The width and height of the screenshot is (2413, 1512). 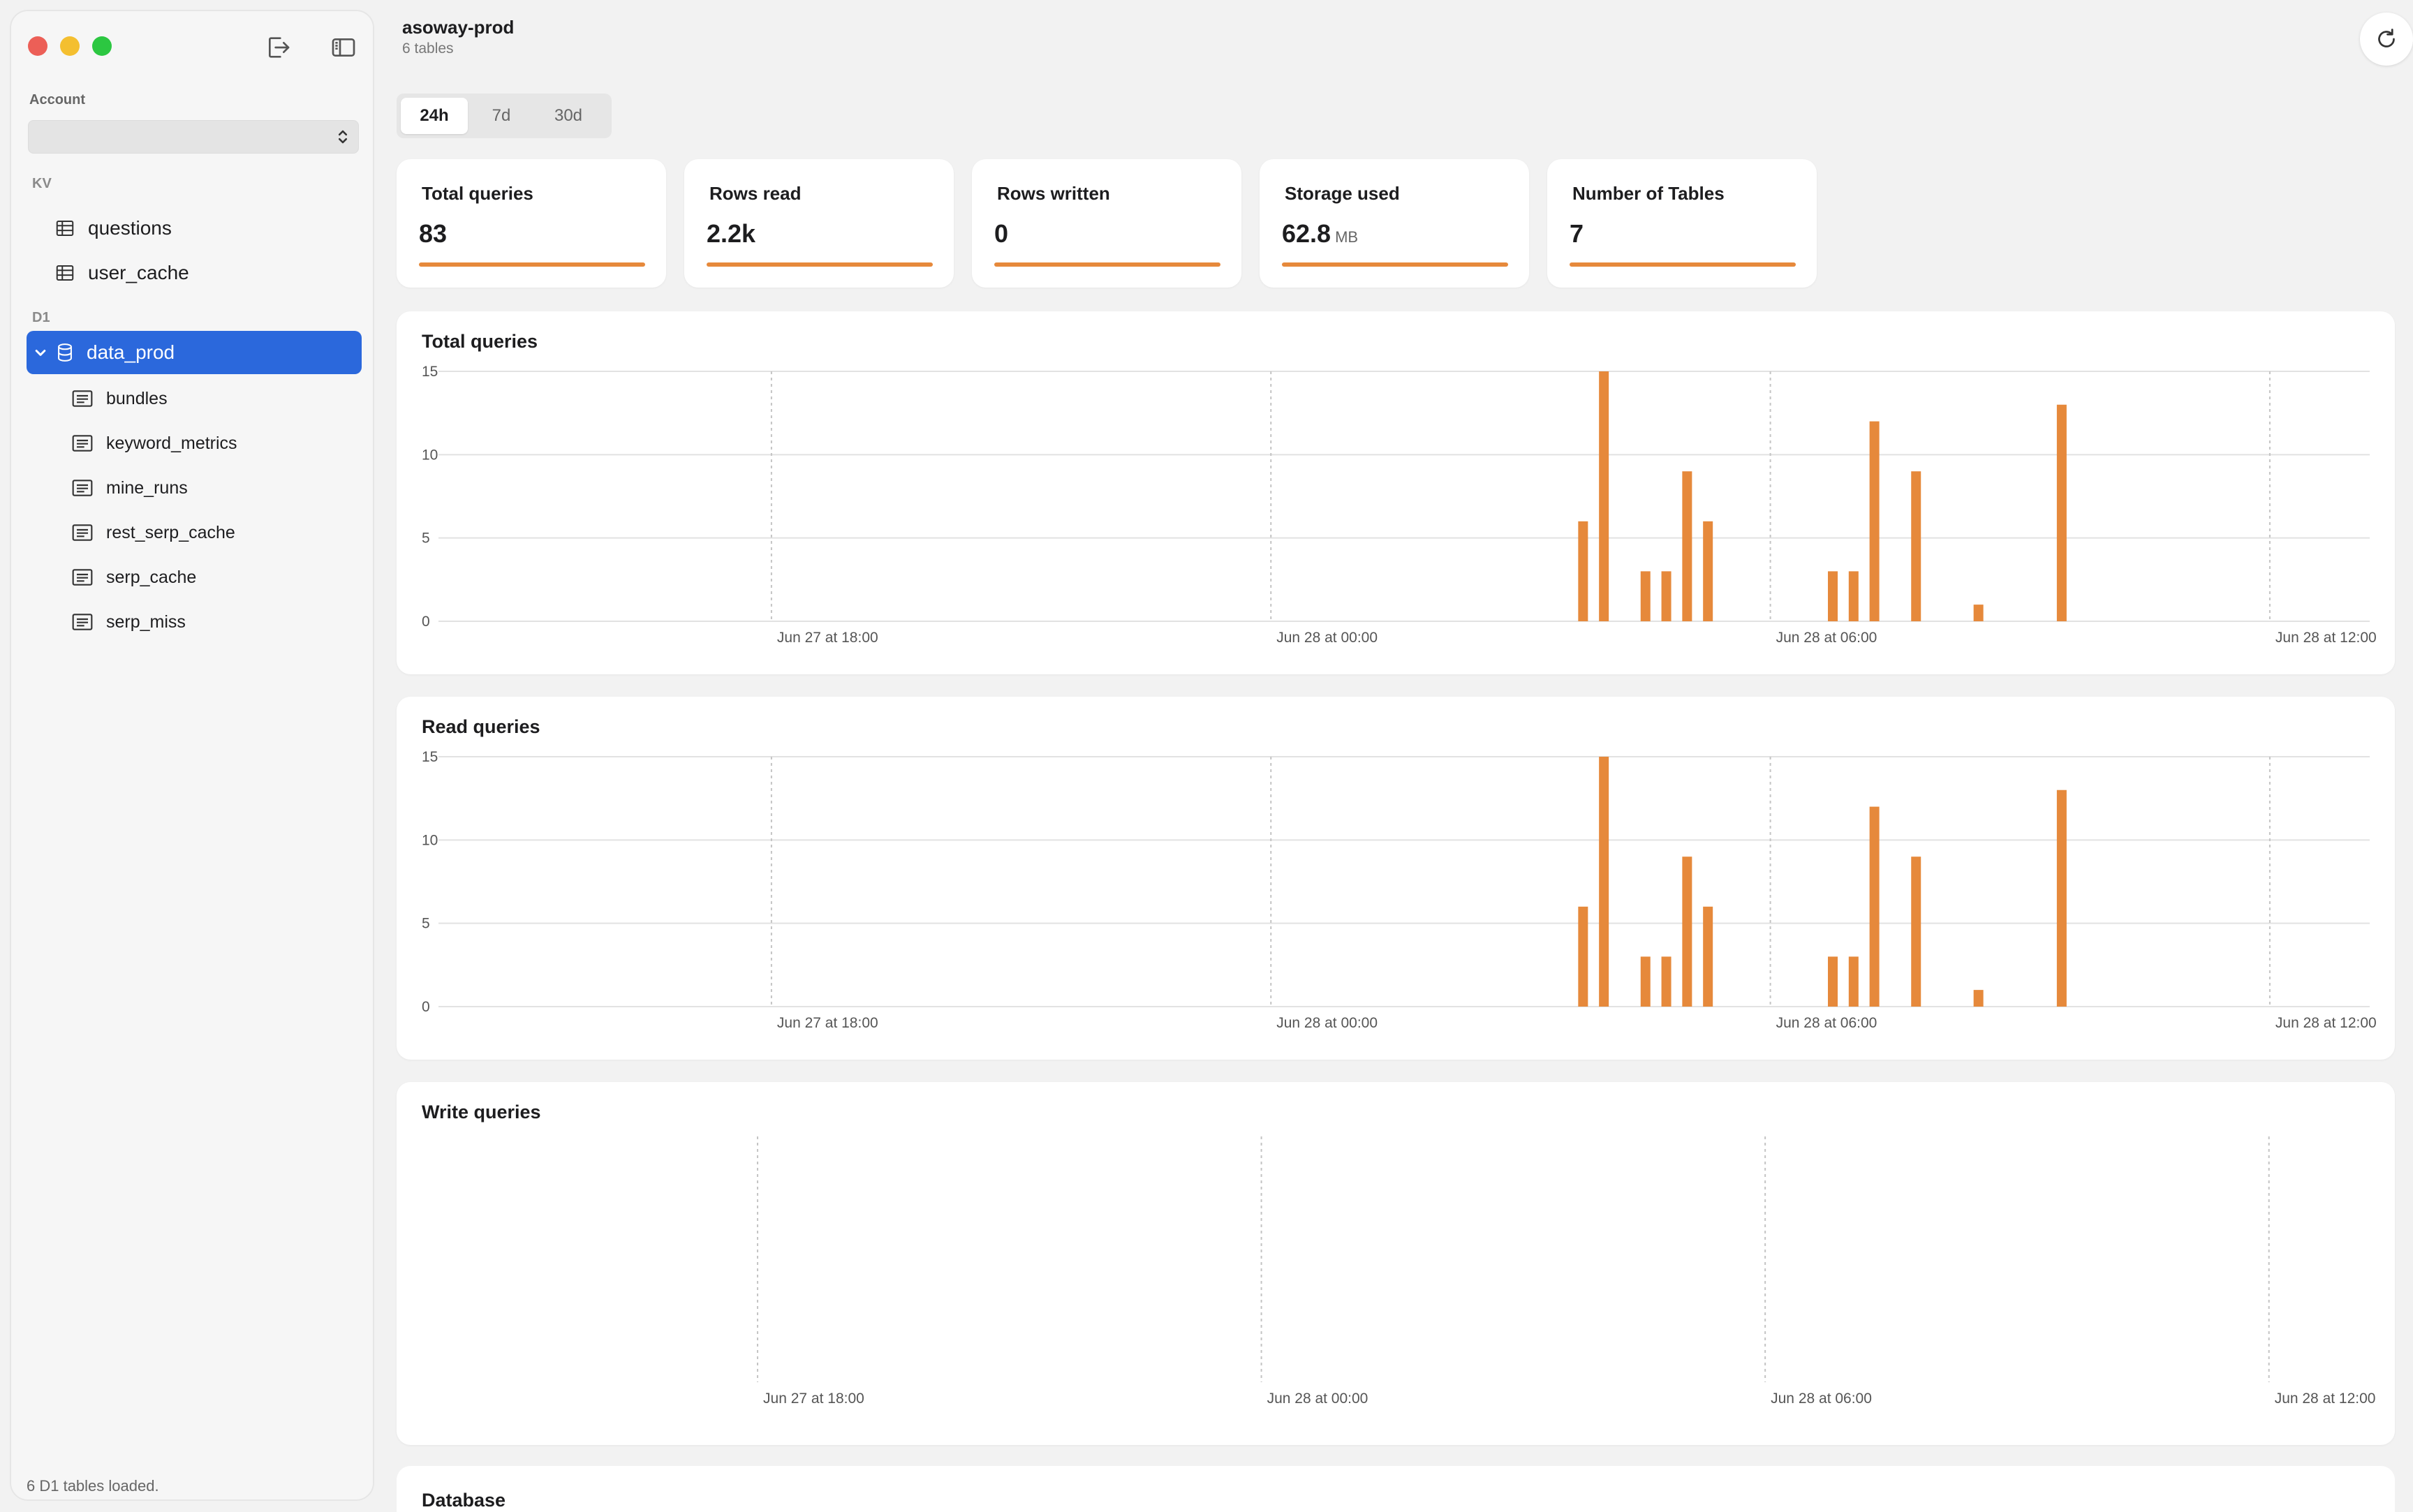 I want to click on chevron-down-icon, so click(x=40, y=353).